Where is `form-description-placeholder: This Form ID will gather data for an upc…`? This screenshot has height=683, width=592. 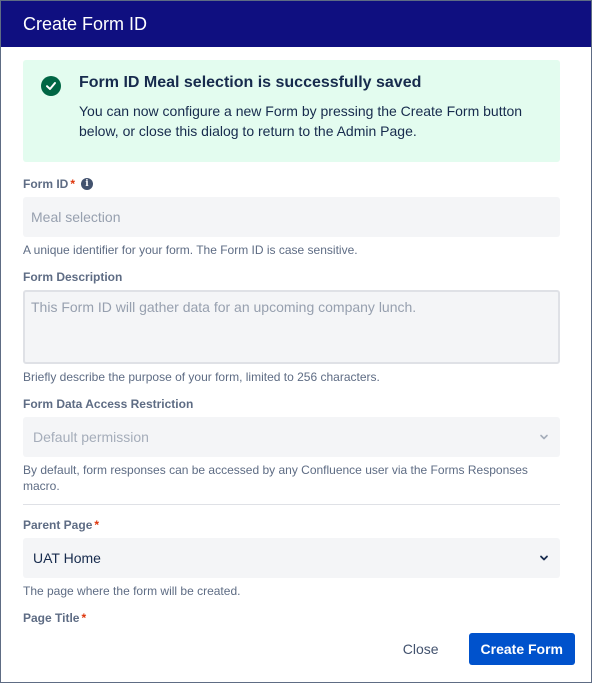 form-description-placeholder: This Form ID will gather data for an upc… is located at coordinates (224, 307).